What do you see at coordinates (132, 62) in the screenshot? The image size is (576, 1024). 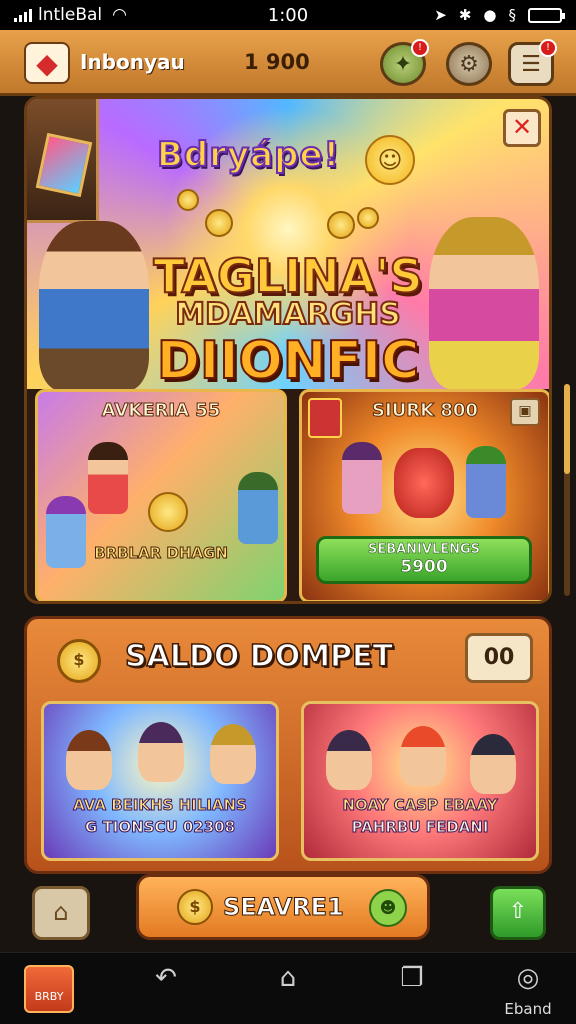 I see `username-label: Inbonyau` at bounding box center [132, 62].